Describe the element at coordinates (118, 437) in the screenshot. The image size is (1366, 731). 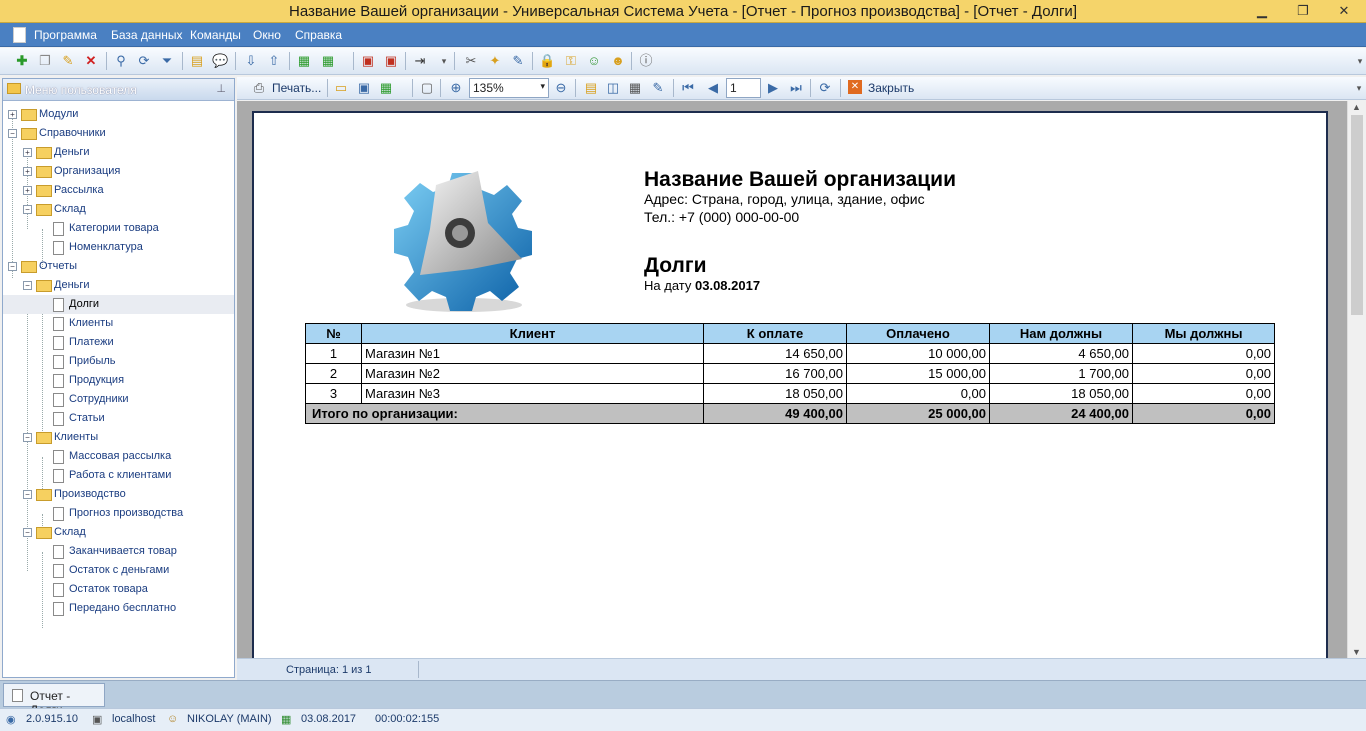
I see `tree-item-clients-folder: − Клиенты` at that location.